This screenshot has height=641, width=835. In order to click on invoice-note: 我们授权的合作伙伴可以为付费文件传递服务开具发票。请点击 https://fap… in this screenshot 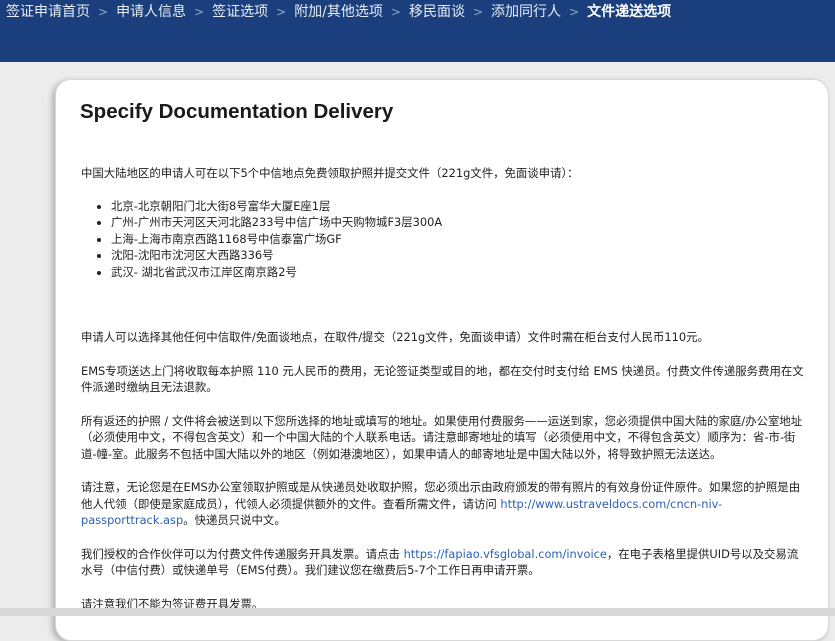, I will do `click(443, 562)`.